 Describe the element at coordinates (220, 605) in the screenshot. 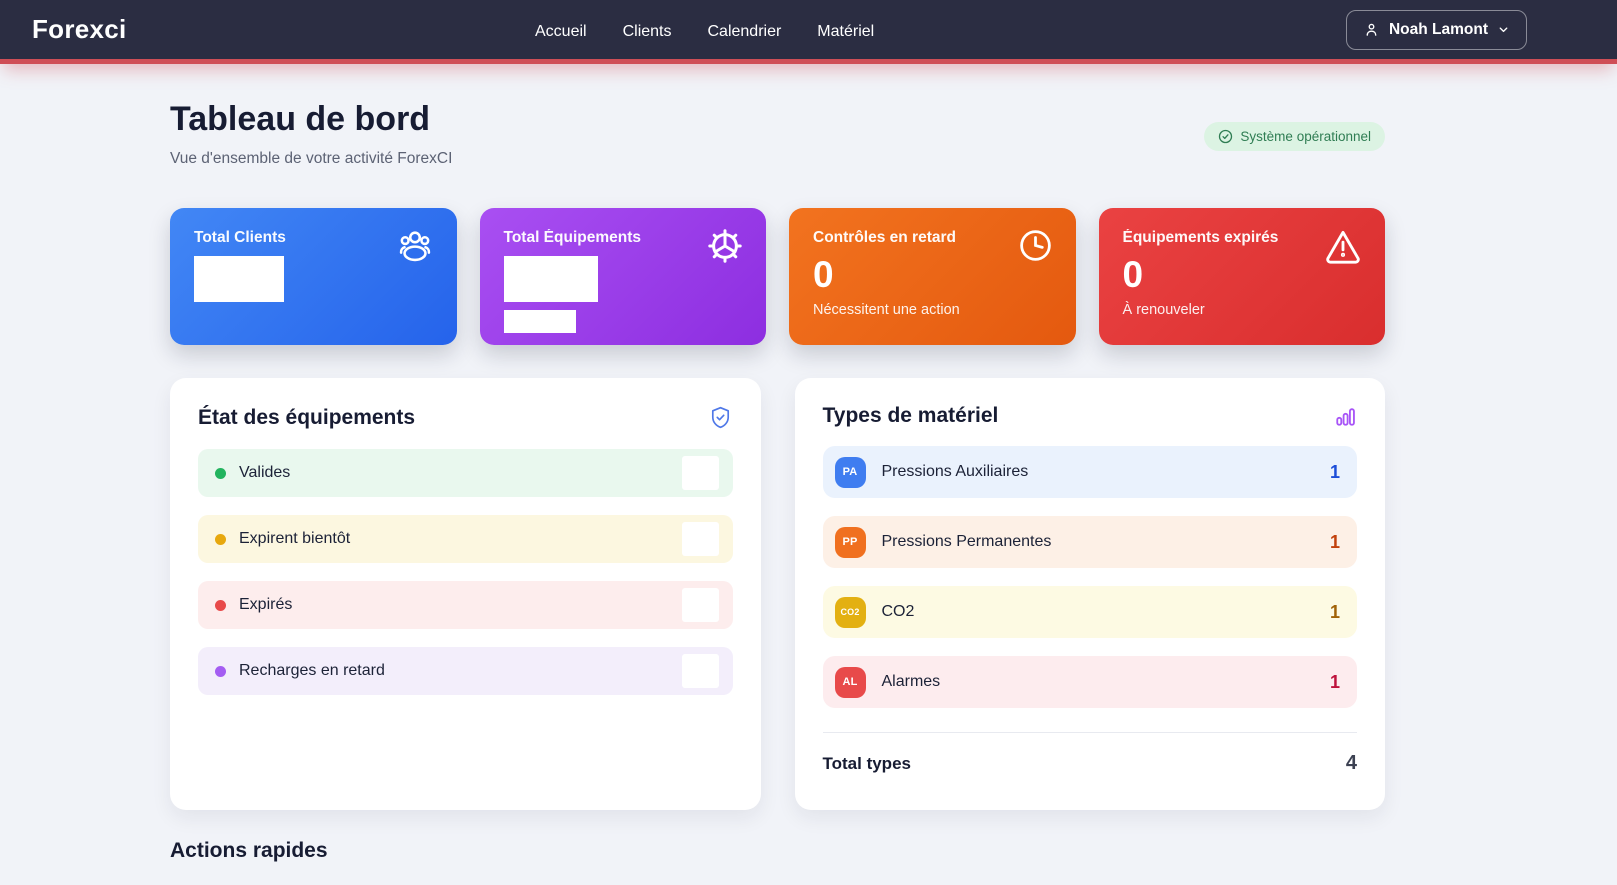

I see `status-dot-red` at that location.